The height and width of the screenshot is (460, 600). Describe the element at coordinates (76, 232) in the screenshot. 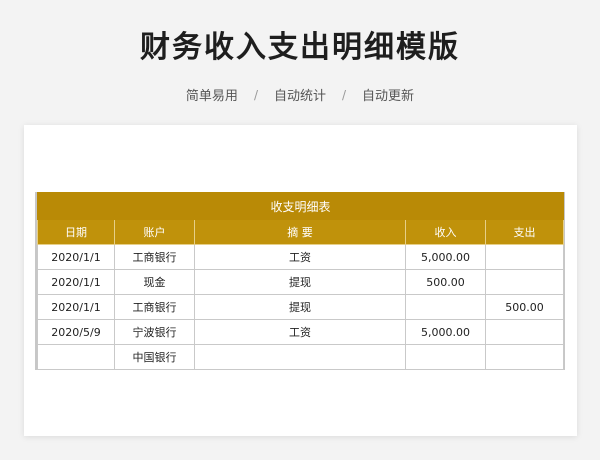

I see `col-header-date: 日期` at that location.